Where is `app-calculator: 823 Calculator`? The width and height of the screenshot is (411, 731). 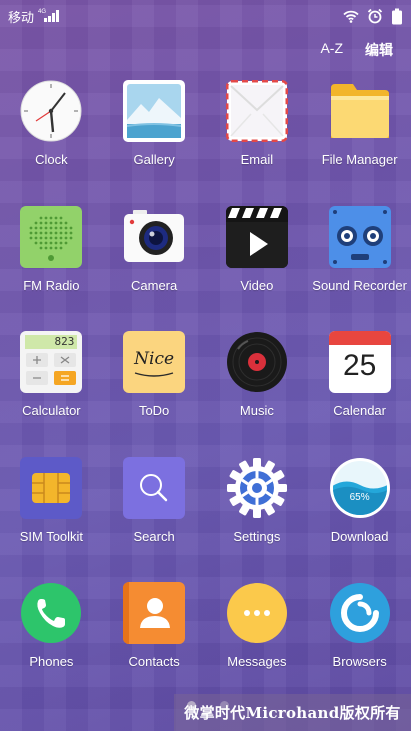
app-calculator: 823 Calculator is located at coordinates (51, 394).